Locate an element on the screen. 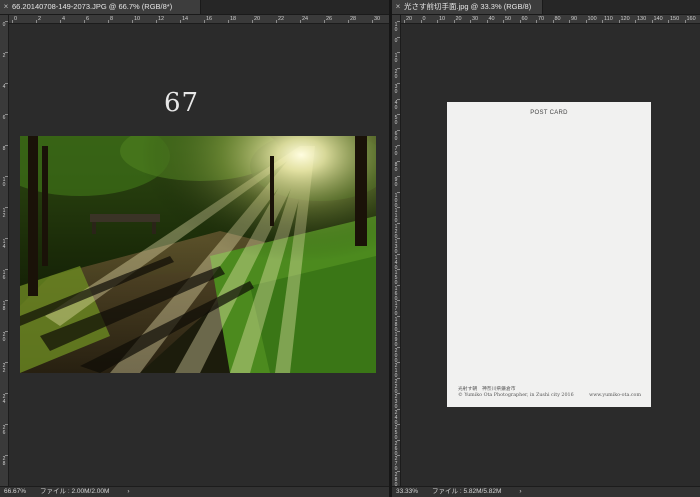 The height and width of the screenshot is (497, 700). ruler-tick-label: 16 is located at coordinates (209, 19).